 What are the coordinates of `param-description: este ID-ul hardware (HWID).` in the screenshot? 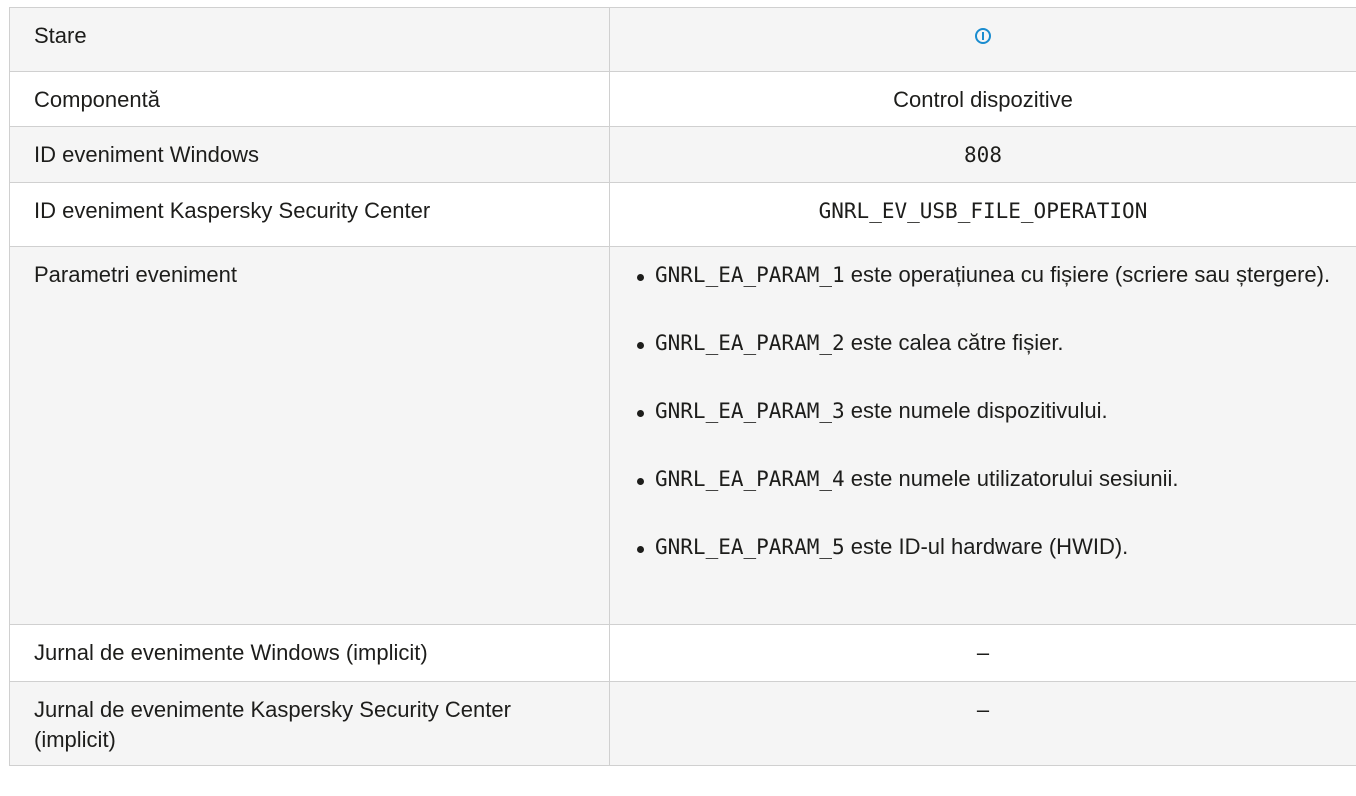 It's located at (986, 546).